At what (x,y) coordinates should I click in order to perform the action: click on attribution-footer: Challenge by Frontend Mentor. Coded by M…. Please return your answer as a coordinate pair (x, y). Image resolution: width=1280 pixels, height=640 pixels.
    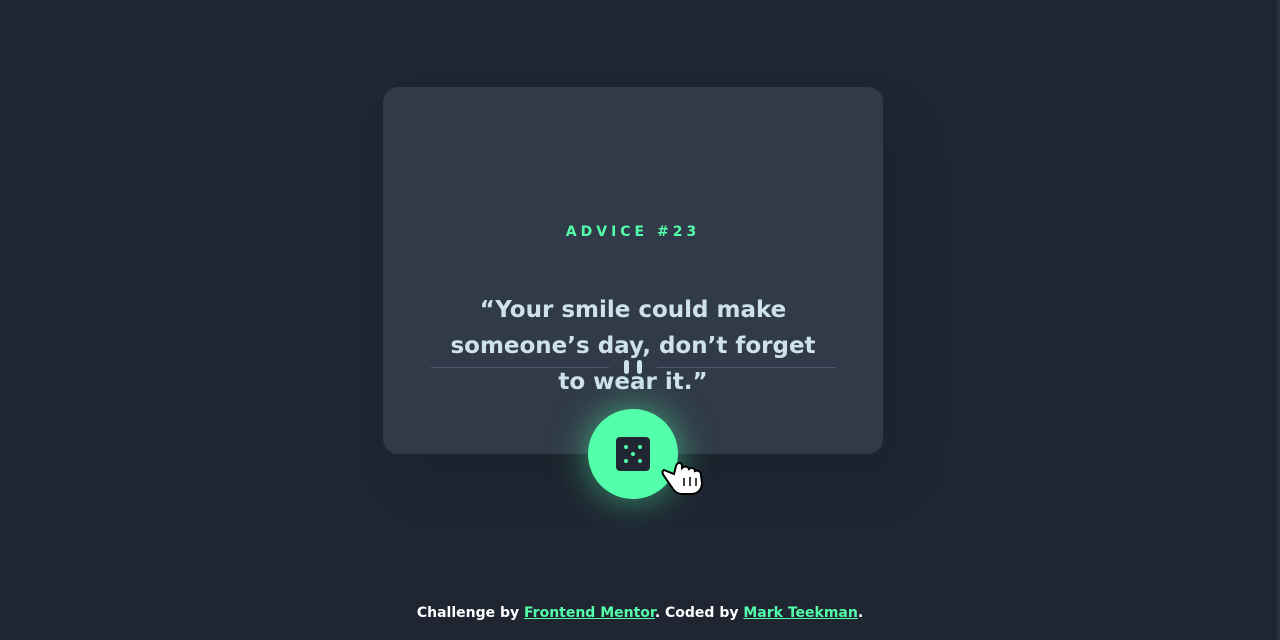
    Looking at the image, I should click on (640, 613).